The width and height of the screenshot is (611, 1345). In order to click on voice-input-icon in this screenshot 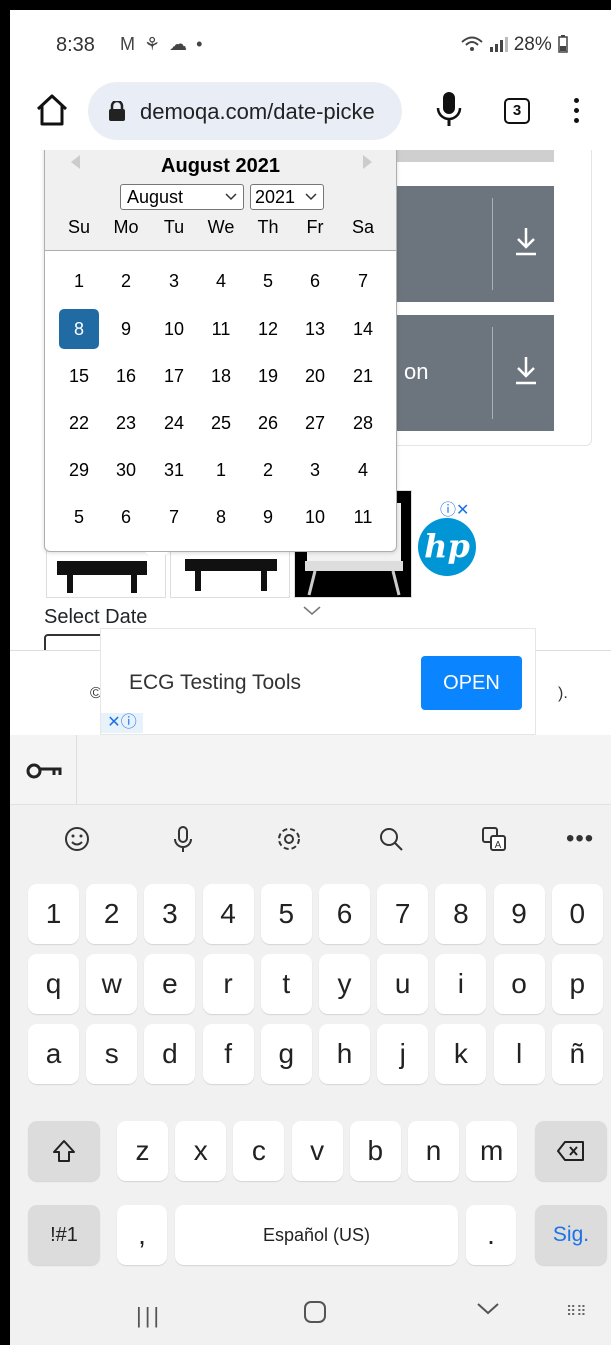, I will do `click(183, 839)`.